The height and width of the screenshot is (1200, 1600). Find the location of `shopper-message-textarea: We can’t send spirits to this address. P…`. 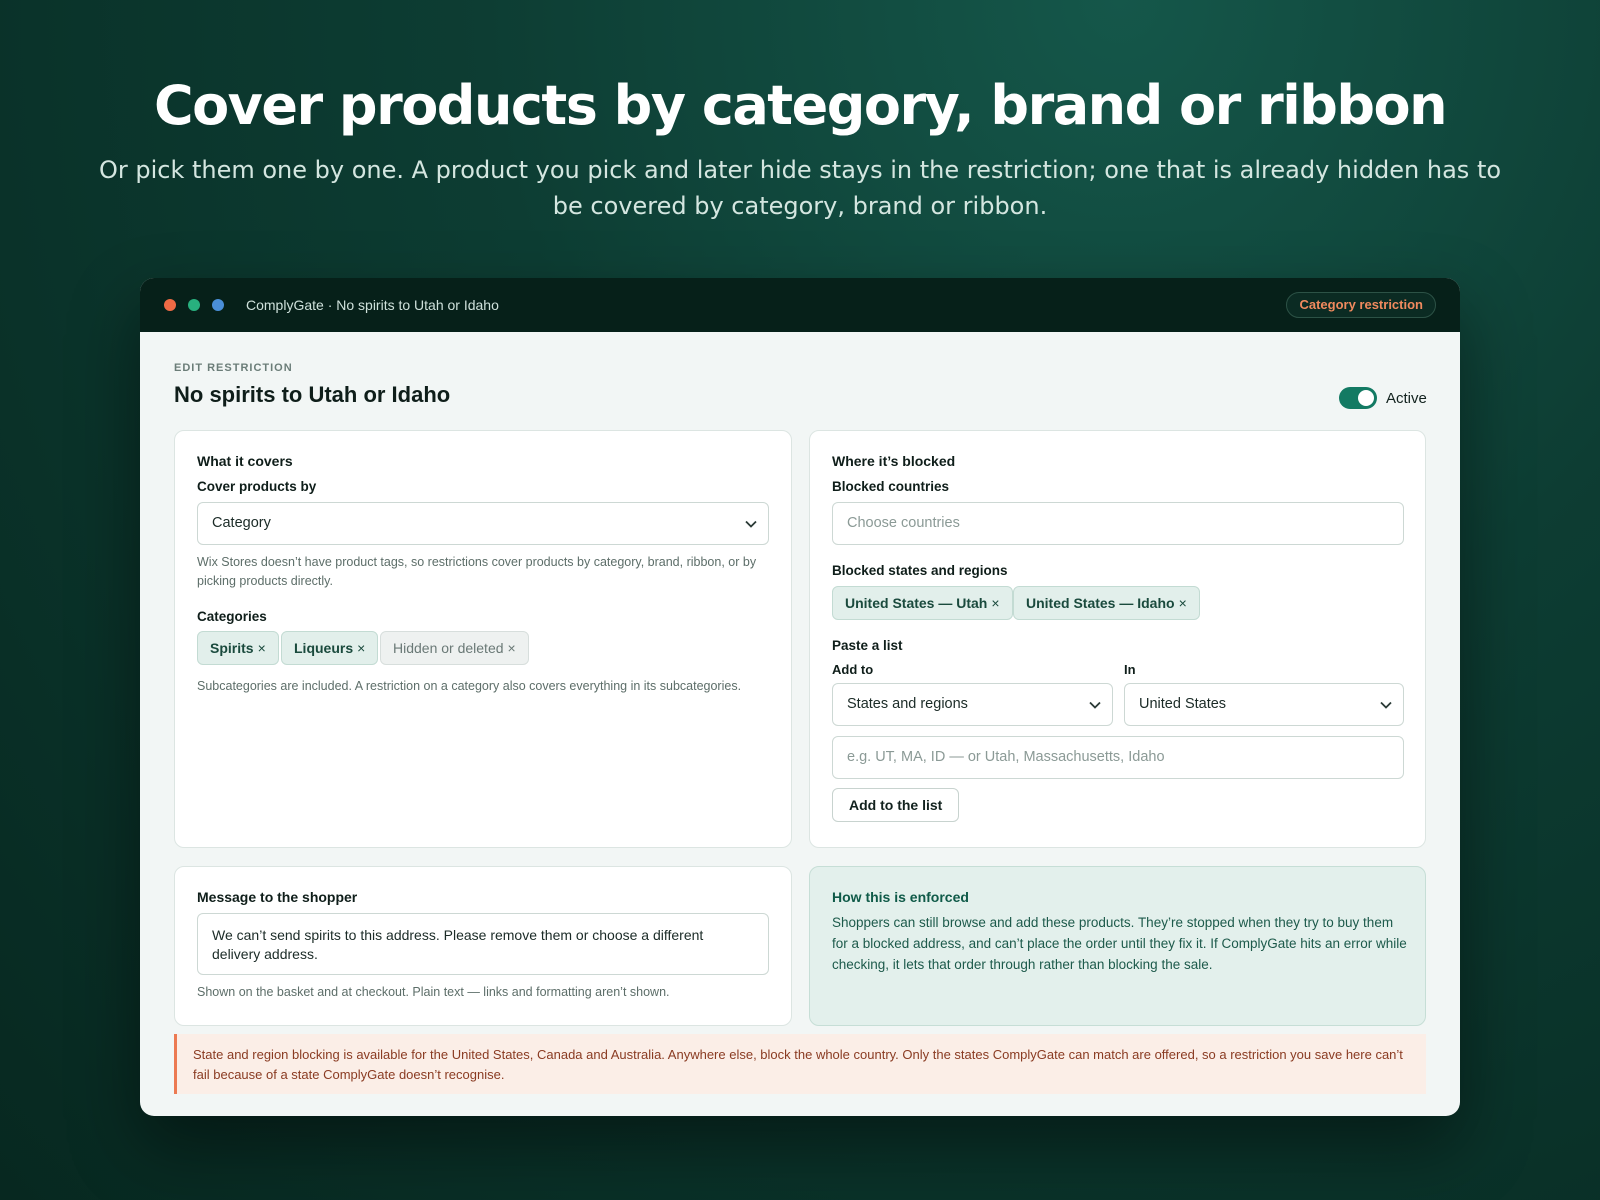

shopper-message-textarea: We can’t send spirits to this address. P… is located at coordinates (483, 944).